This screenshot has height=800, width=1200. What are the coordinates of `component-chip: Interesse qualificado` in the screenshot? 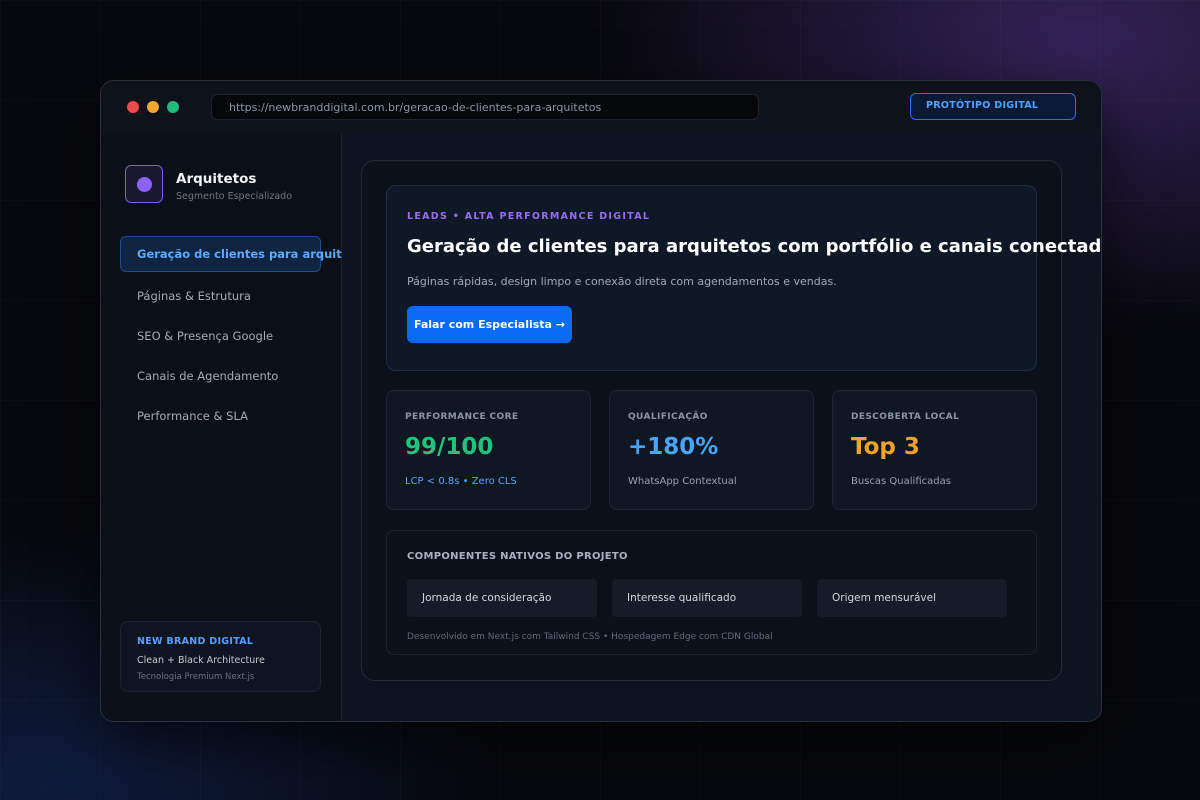 It's located at (707, 598).